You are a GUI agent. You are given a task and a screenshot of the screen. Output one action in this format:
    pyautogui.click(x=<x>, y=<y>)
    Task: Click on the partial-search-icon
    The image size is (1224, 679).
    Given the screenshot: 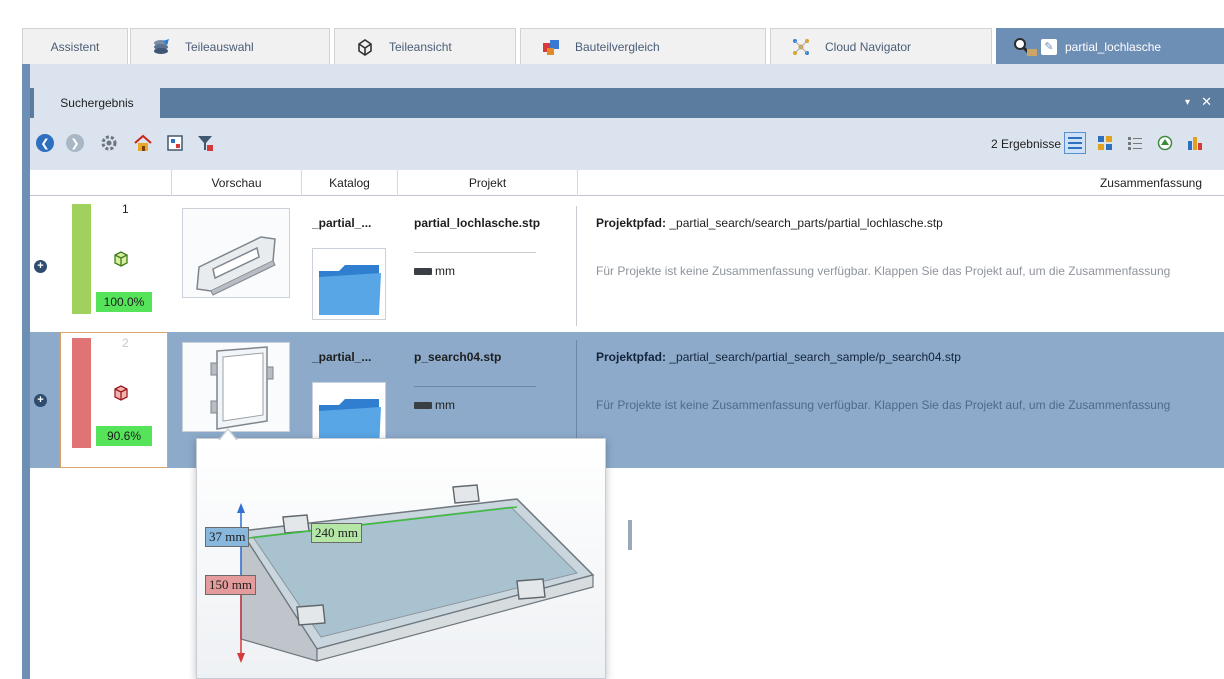 What is the action you would take?
    pyautogui.click(x=1025, y=47)
    